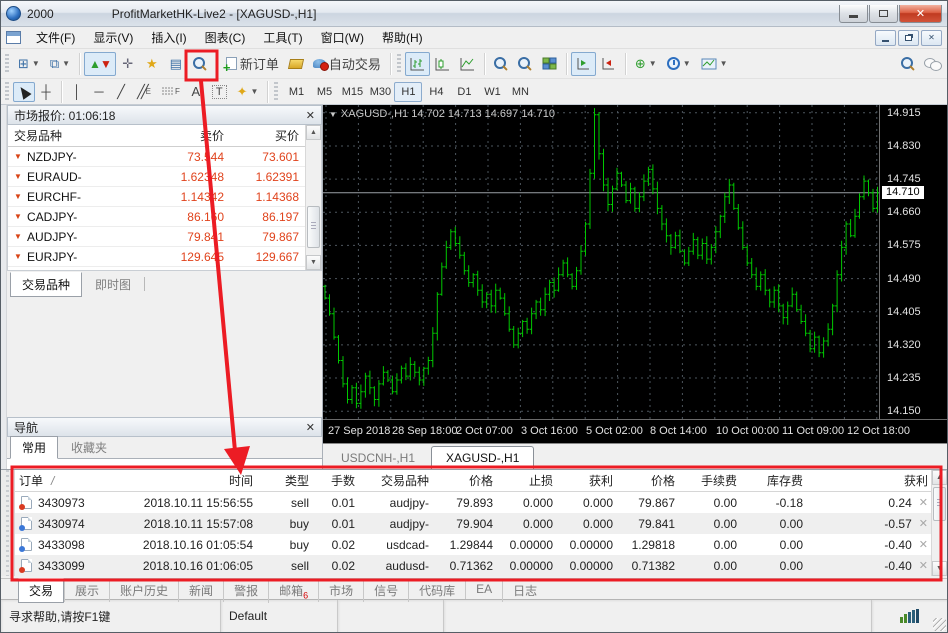  I want to click on orders-column-5: 交易品种, so click(399, 480).